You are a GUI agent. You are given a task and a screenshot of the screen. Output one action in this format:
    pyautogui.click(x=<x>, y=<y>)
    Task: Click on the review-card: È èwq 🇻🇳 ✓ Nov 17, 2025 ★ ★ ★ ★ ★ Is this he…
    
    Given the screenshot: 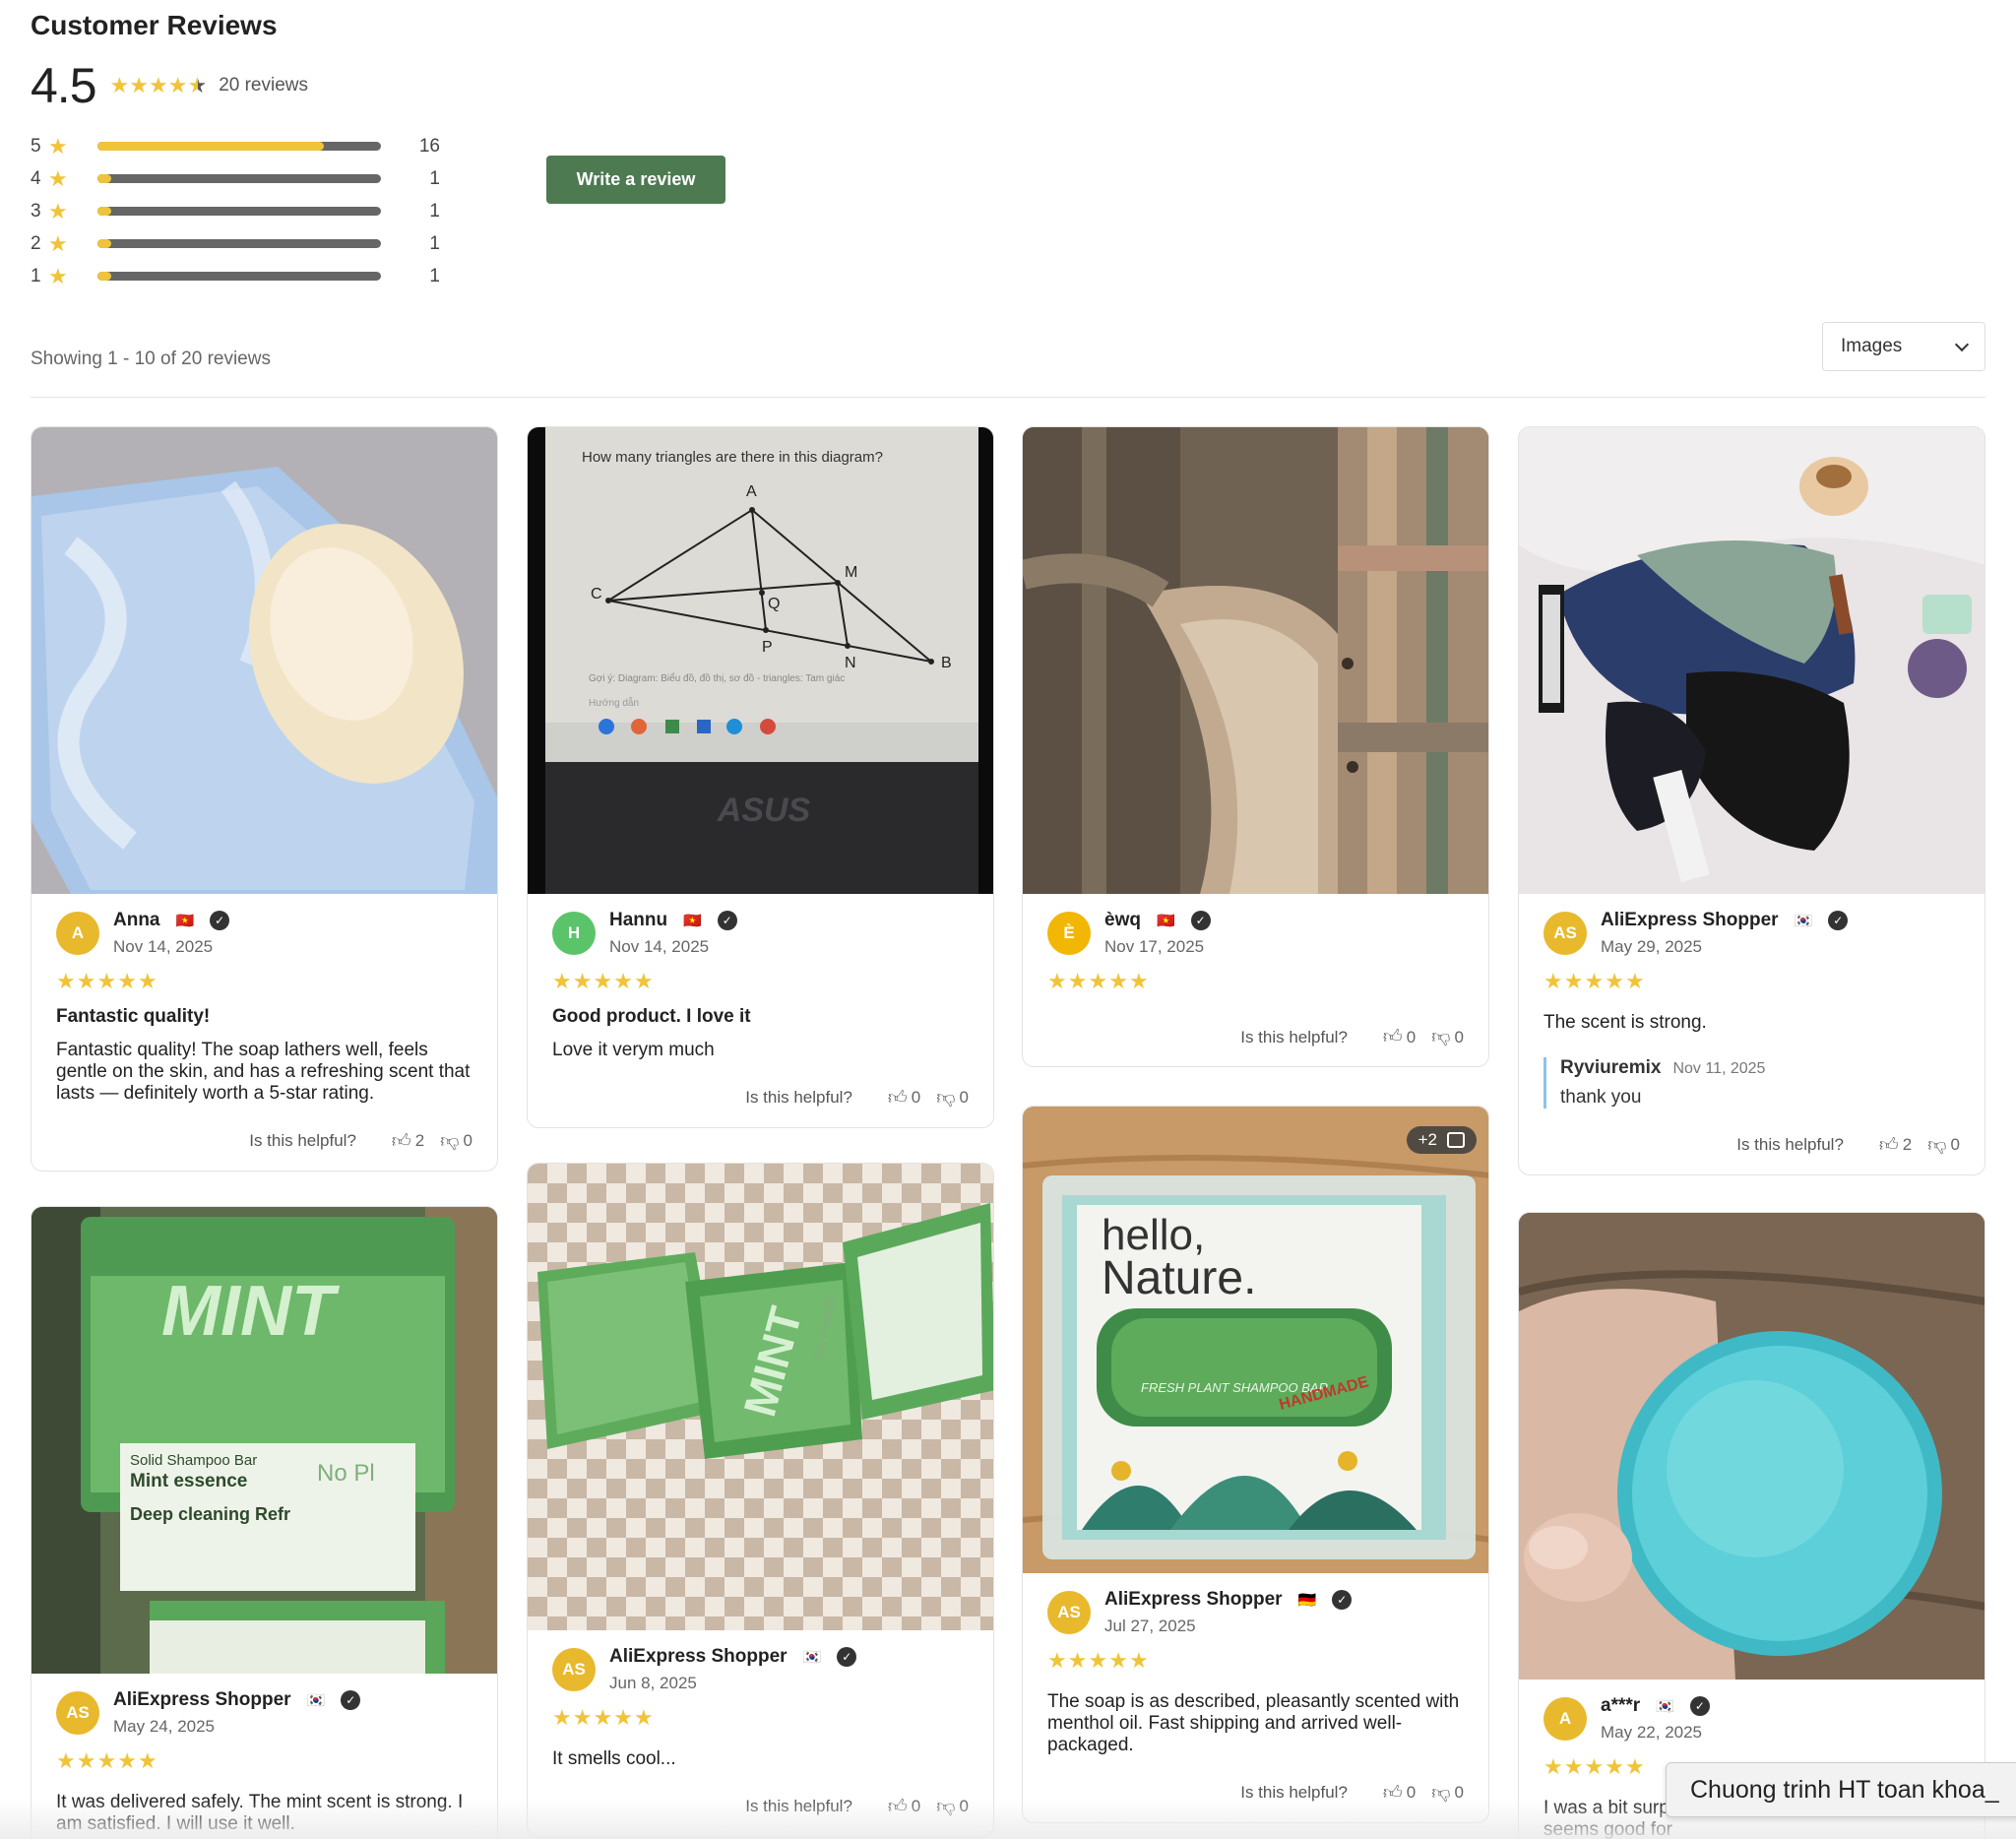 What is the action you would take?
    pyautogui.click(x=1255, y=746)
    